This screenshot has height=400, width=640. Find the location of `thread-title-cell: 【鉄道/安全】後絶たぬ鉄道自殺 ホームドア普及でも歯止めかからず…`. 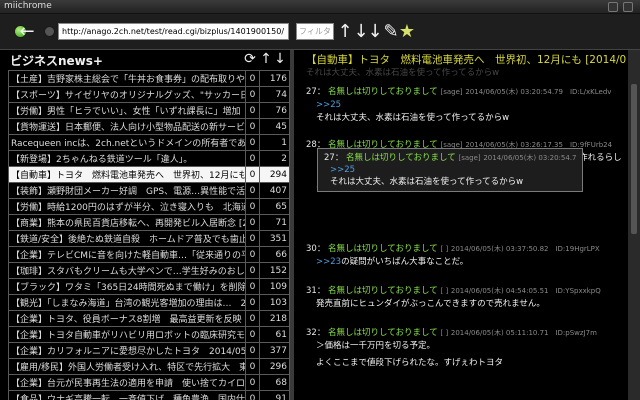

thread-title-cell: 【鉄道/安全】後絶たぬ鉄道自殺 ホームドア普及でも歯止めかからず… is located at coordinates (127, 238).